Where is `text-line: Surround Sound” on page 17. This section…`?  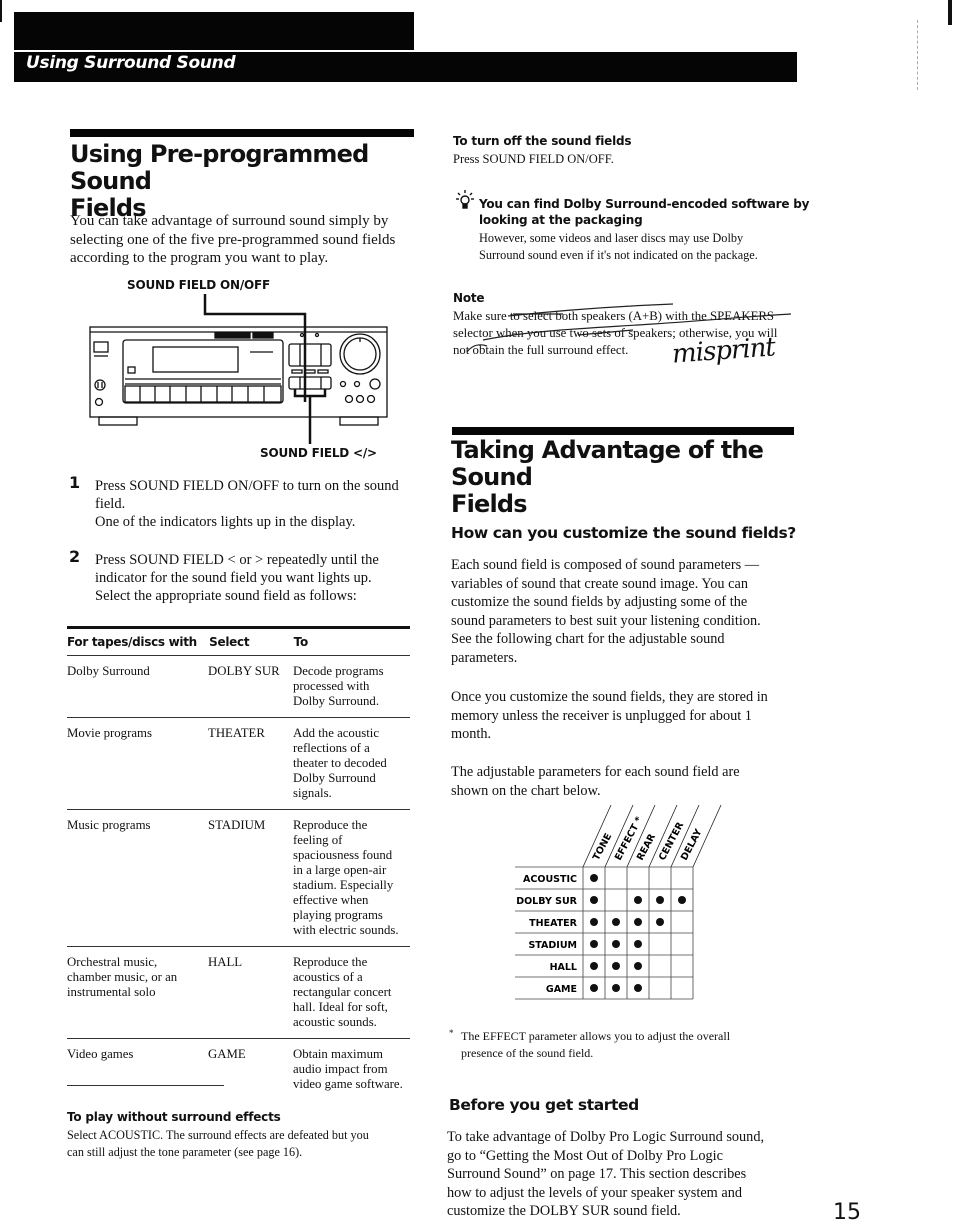
text-line: Surround Sound” on page 17. This section… is located at coordinates (597, 1174).